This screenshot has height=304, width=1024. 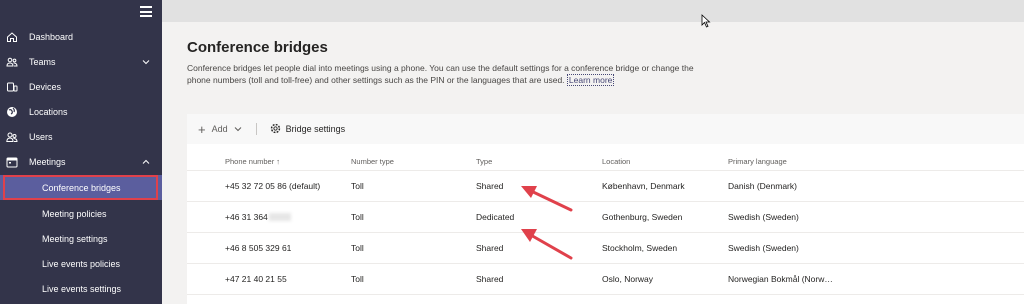 What do you see at coordinates (706, 21) in the screenshot?
I see `mouse-cursor-icon` at bounding box center [706, 21].